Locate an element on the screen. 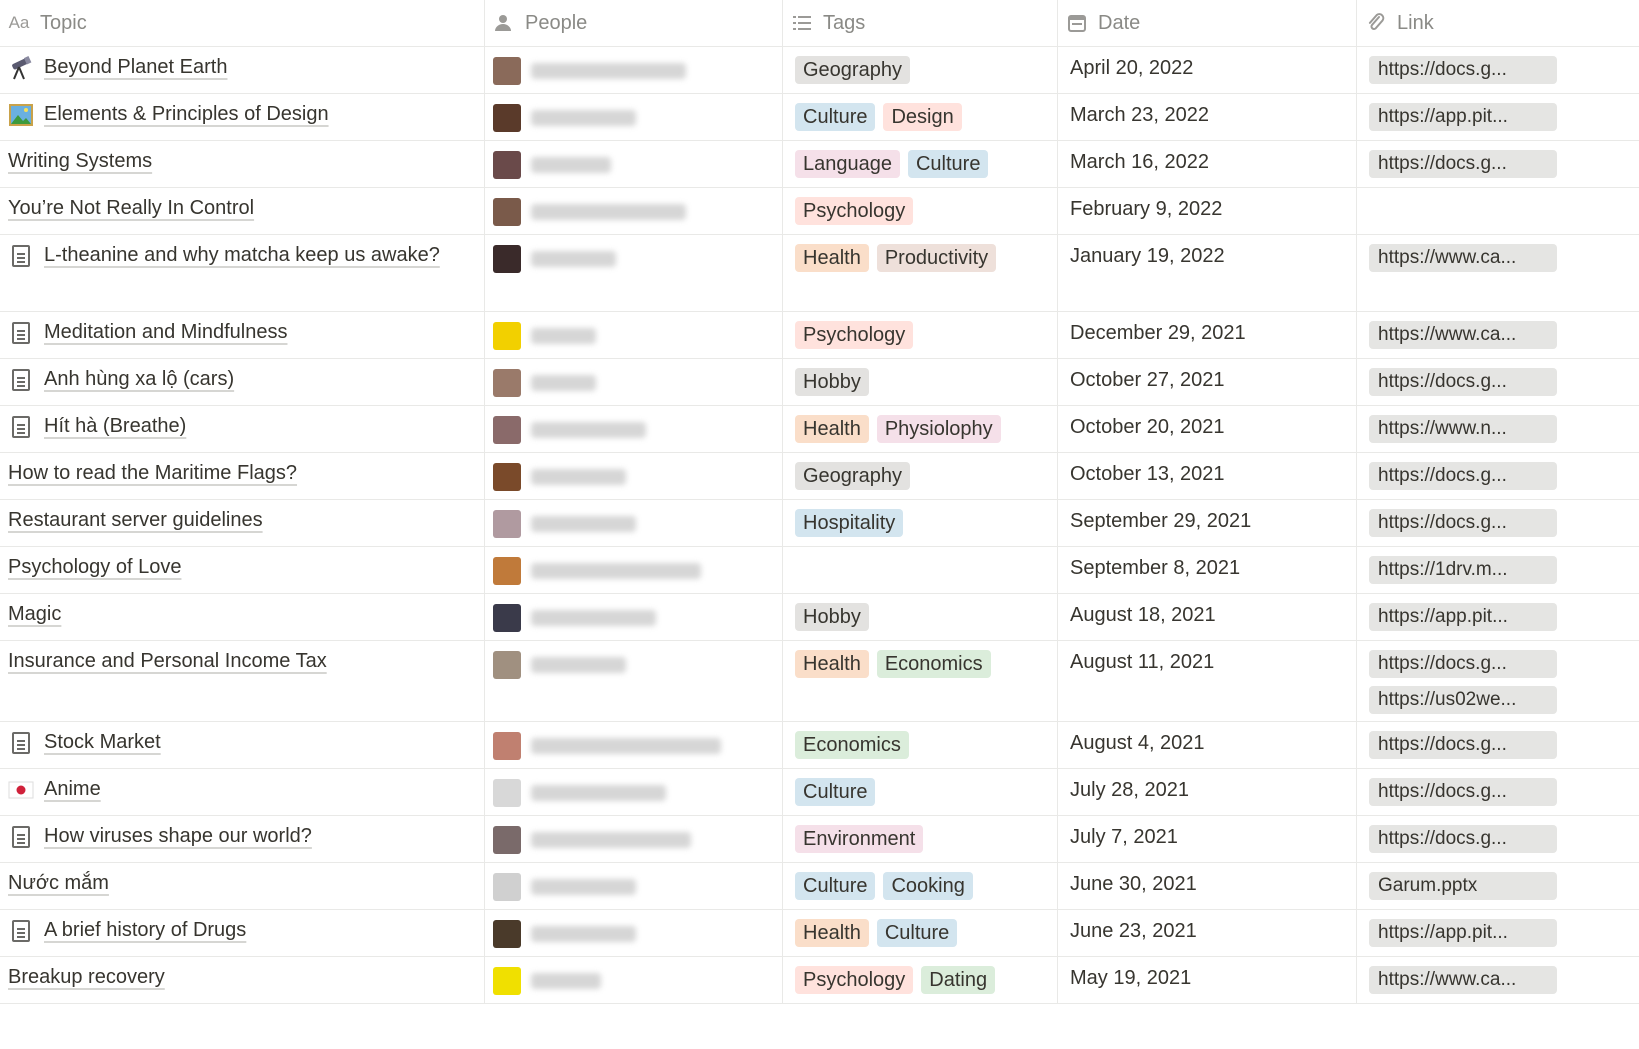  topic-cell: L-theanine and why matcha keep us awake? is located at coordinates (242, 273).